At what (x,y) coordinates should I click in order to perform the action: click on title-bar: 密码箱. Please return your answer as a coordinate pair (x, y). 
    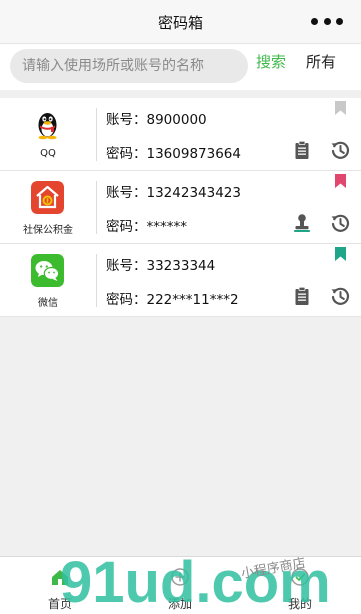
    Looking at the image, I should click on (180, 22).